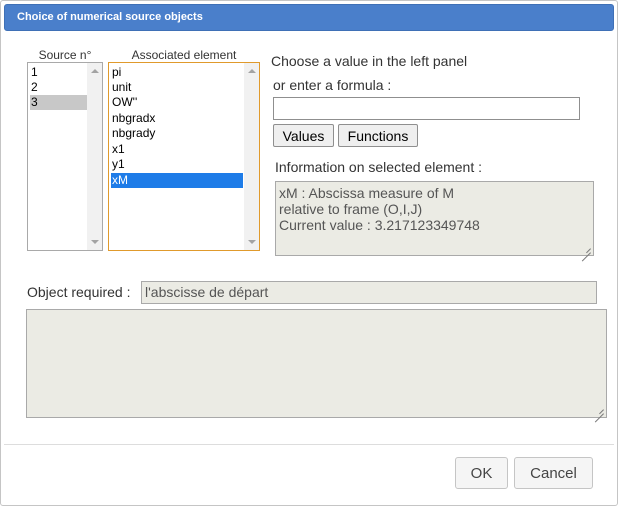  What do you see at coordinates (177, 118) in the screenshot?
I see `associated-item: nbgradx` at bounding box center [177, 118].